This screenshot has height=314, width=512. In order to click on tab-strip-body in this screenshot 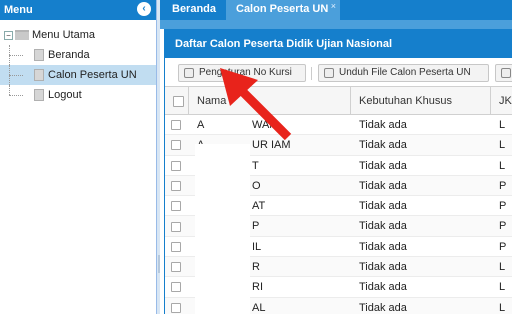, I will do `click(336, 24)`.